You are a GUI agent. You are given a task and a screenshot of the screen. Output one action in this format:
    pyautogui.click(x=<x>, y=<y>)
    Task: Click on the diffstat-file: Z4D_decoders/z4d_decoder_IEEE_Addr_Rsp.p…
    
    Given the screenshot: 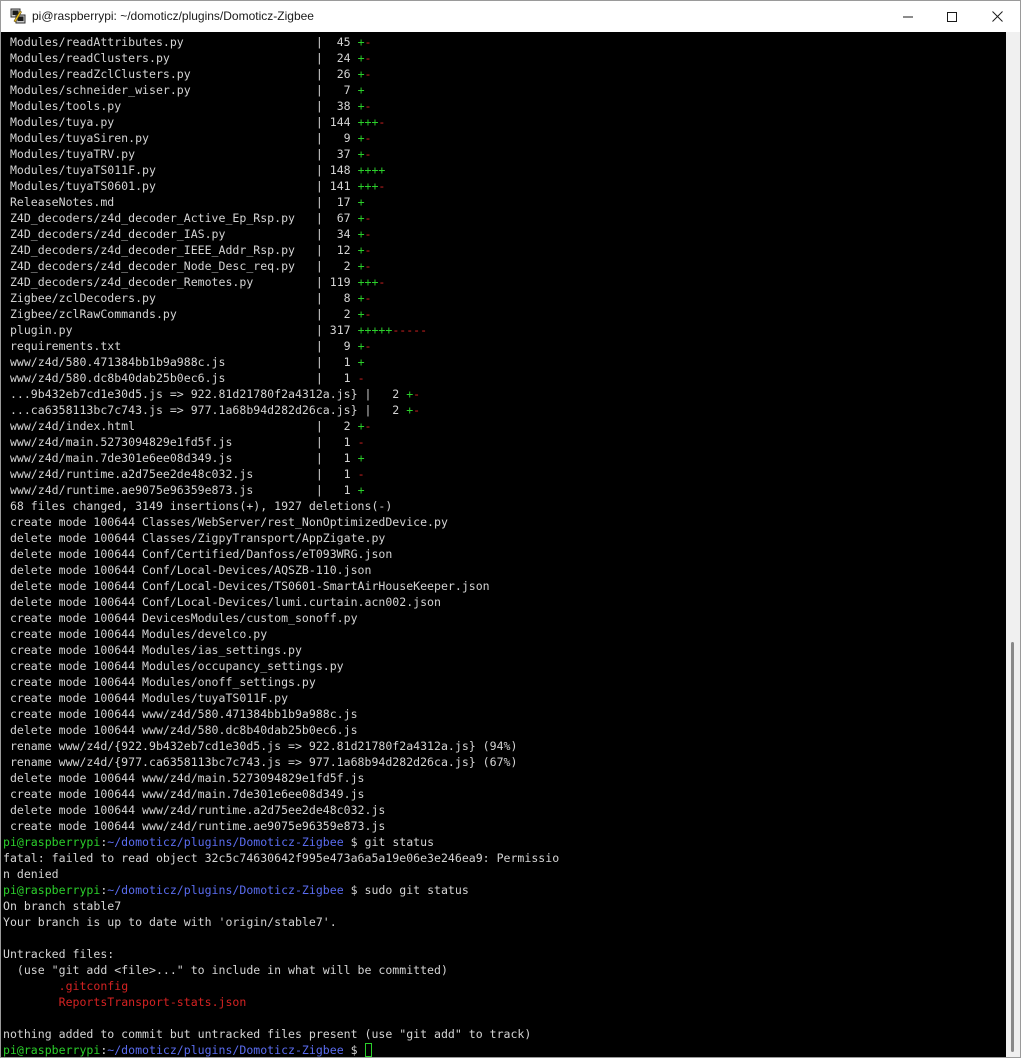 What is the action you would take?
    pyautogui.click(x=159, y=250)
    